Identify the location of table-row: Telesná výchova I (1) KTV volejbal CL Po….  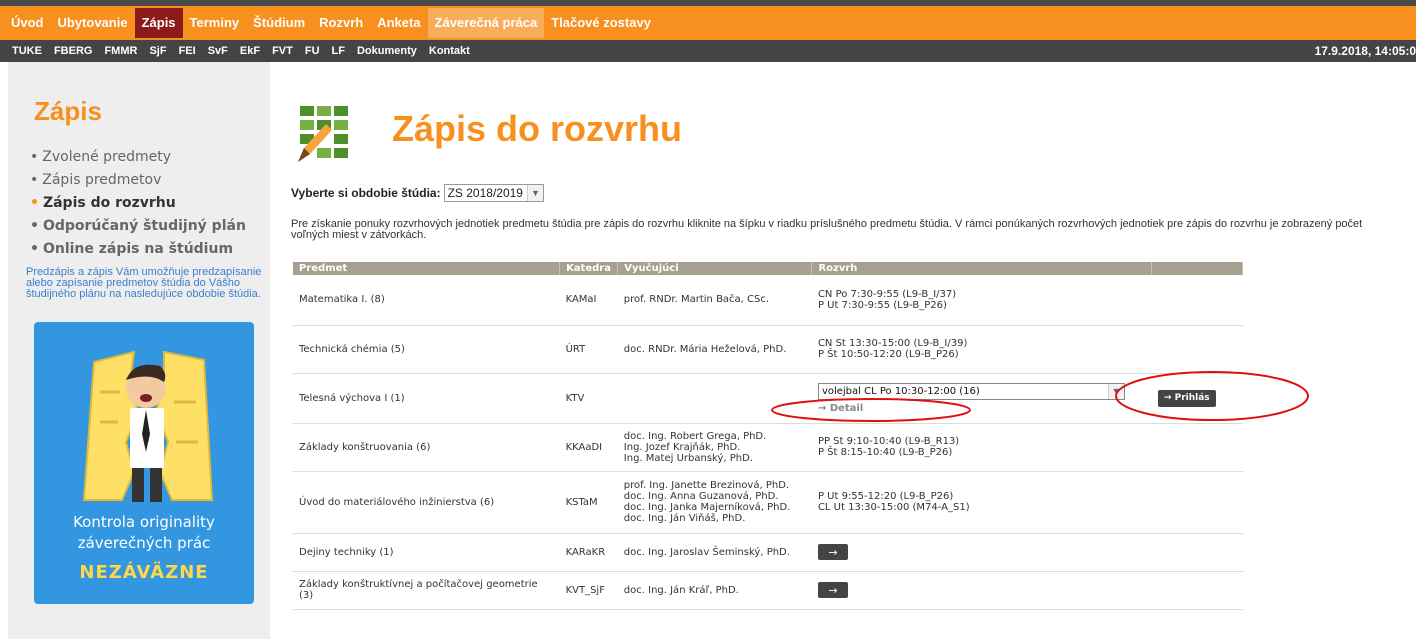
(768, 398).